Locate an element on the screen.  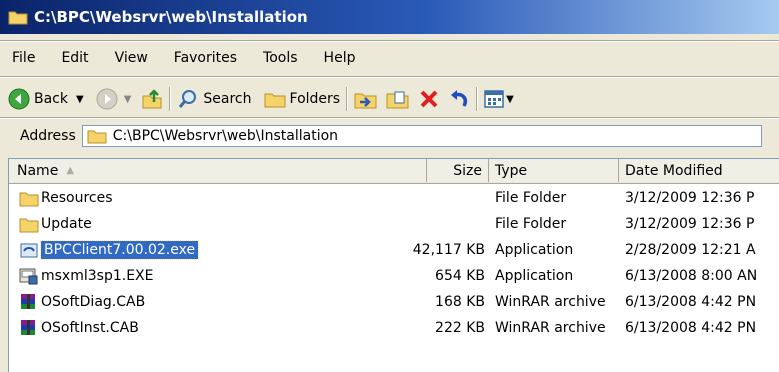
file-name-cell: Update is located at coordinates (55, 224).